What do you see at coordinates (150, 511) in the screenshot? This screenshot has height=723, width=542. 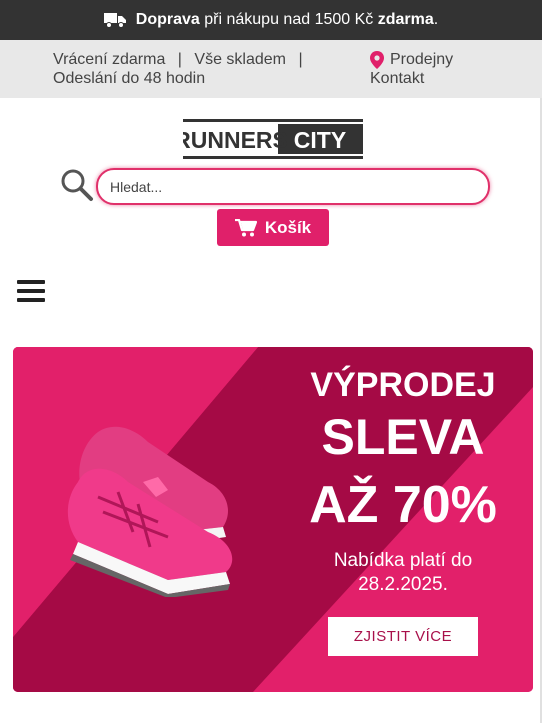 I see `pink-sneaker-image` at bounding box center [150, 511].